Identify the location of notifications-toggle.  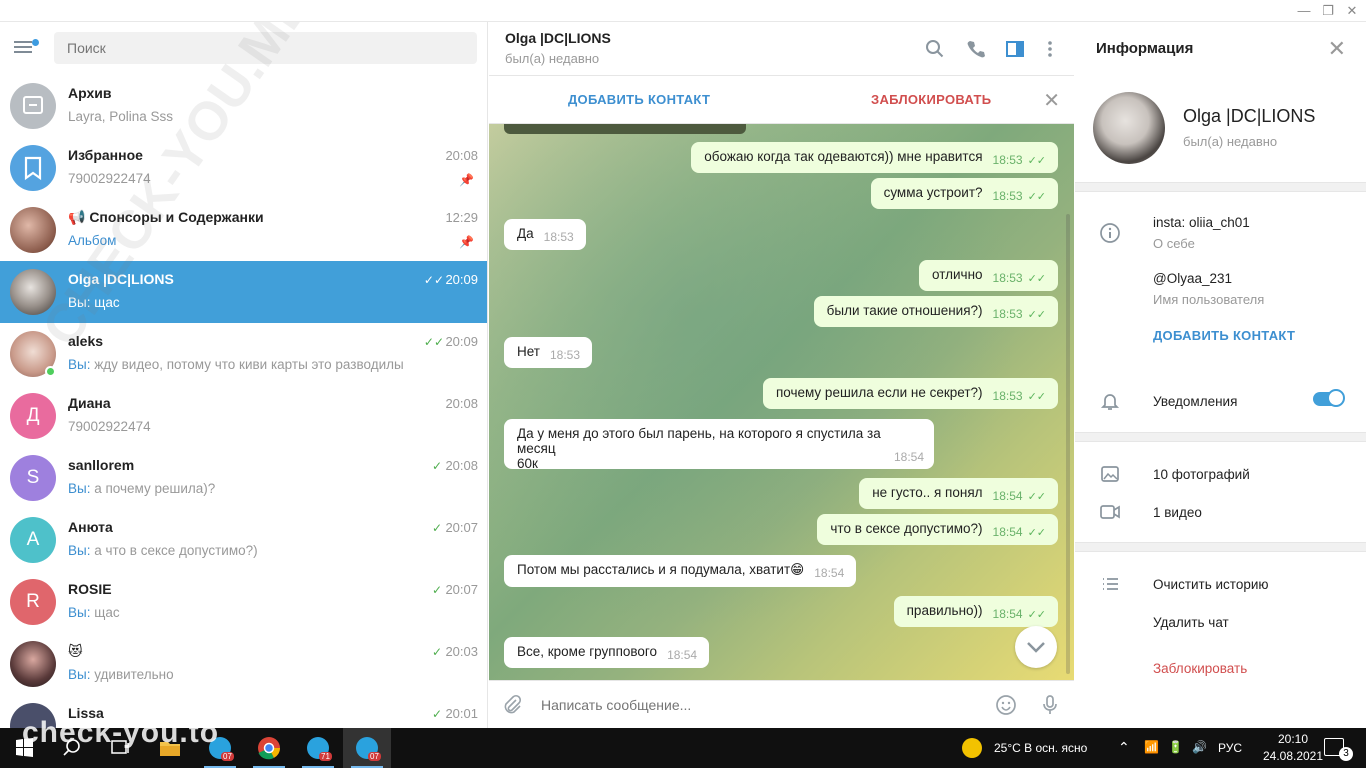
(1329, 398).